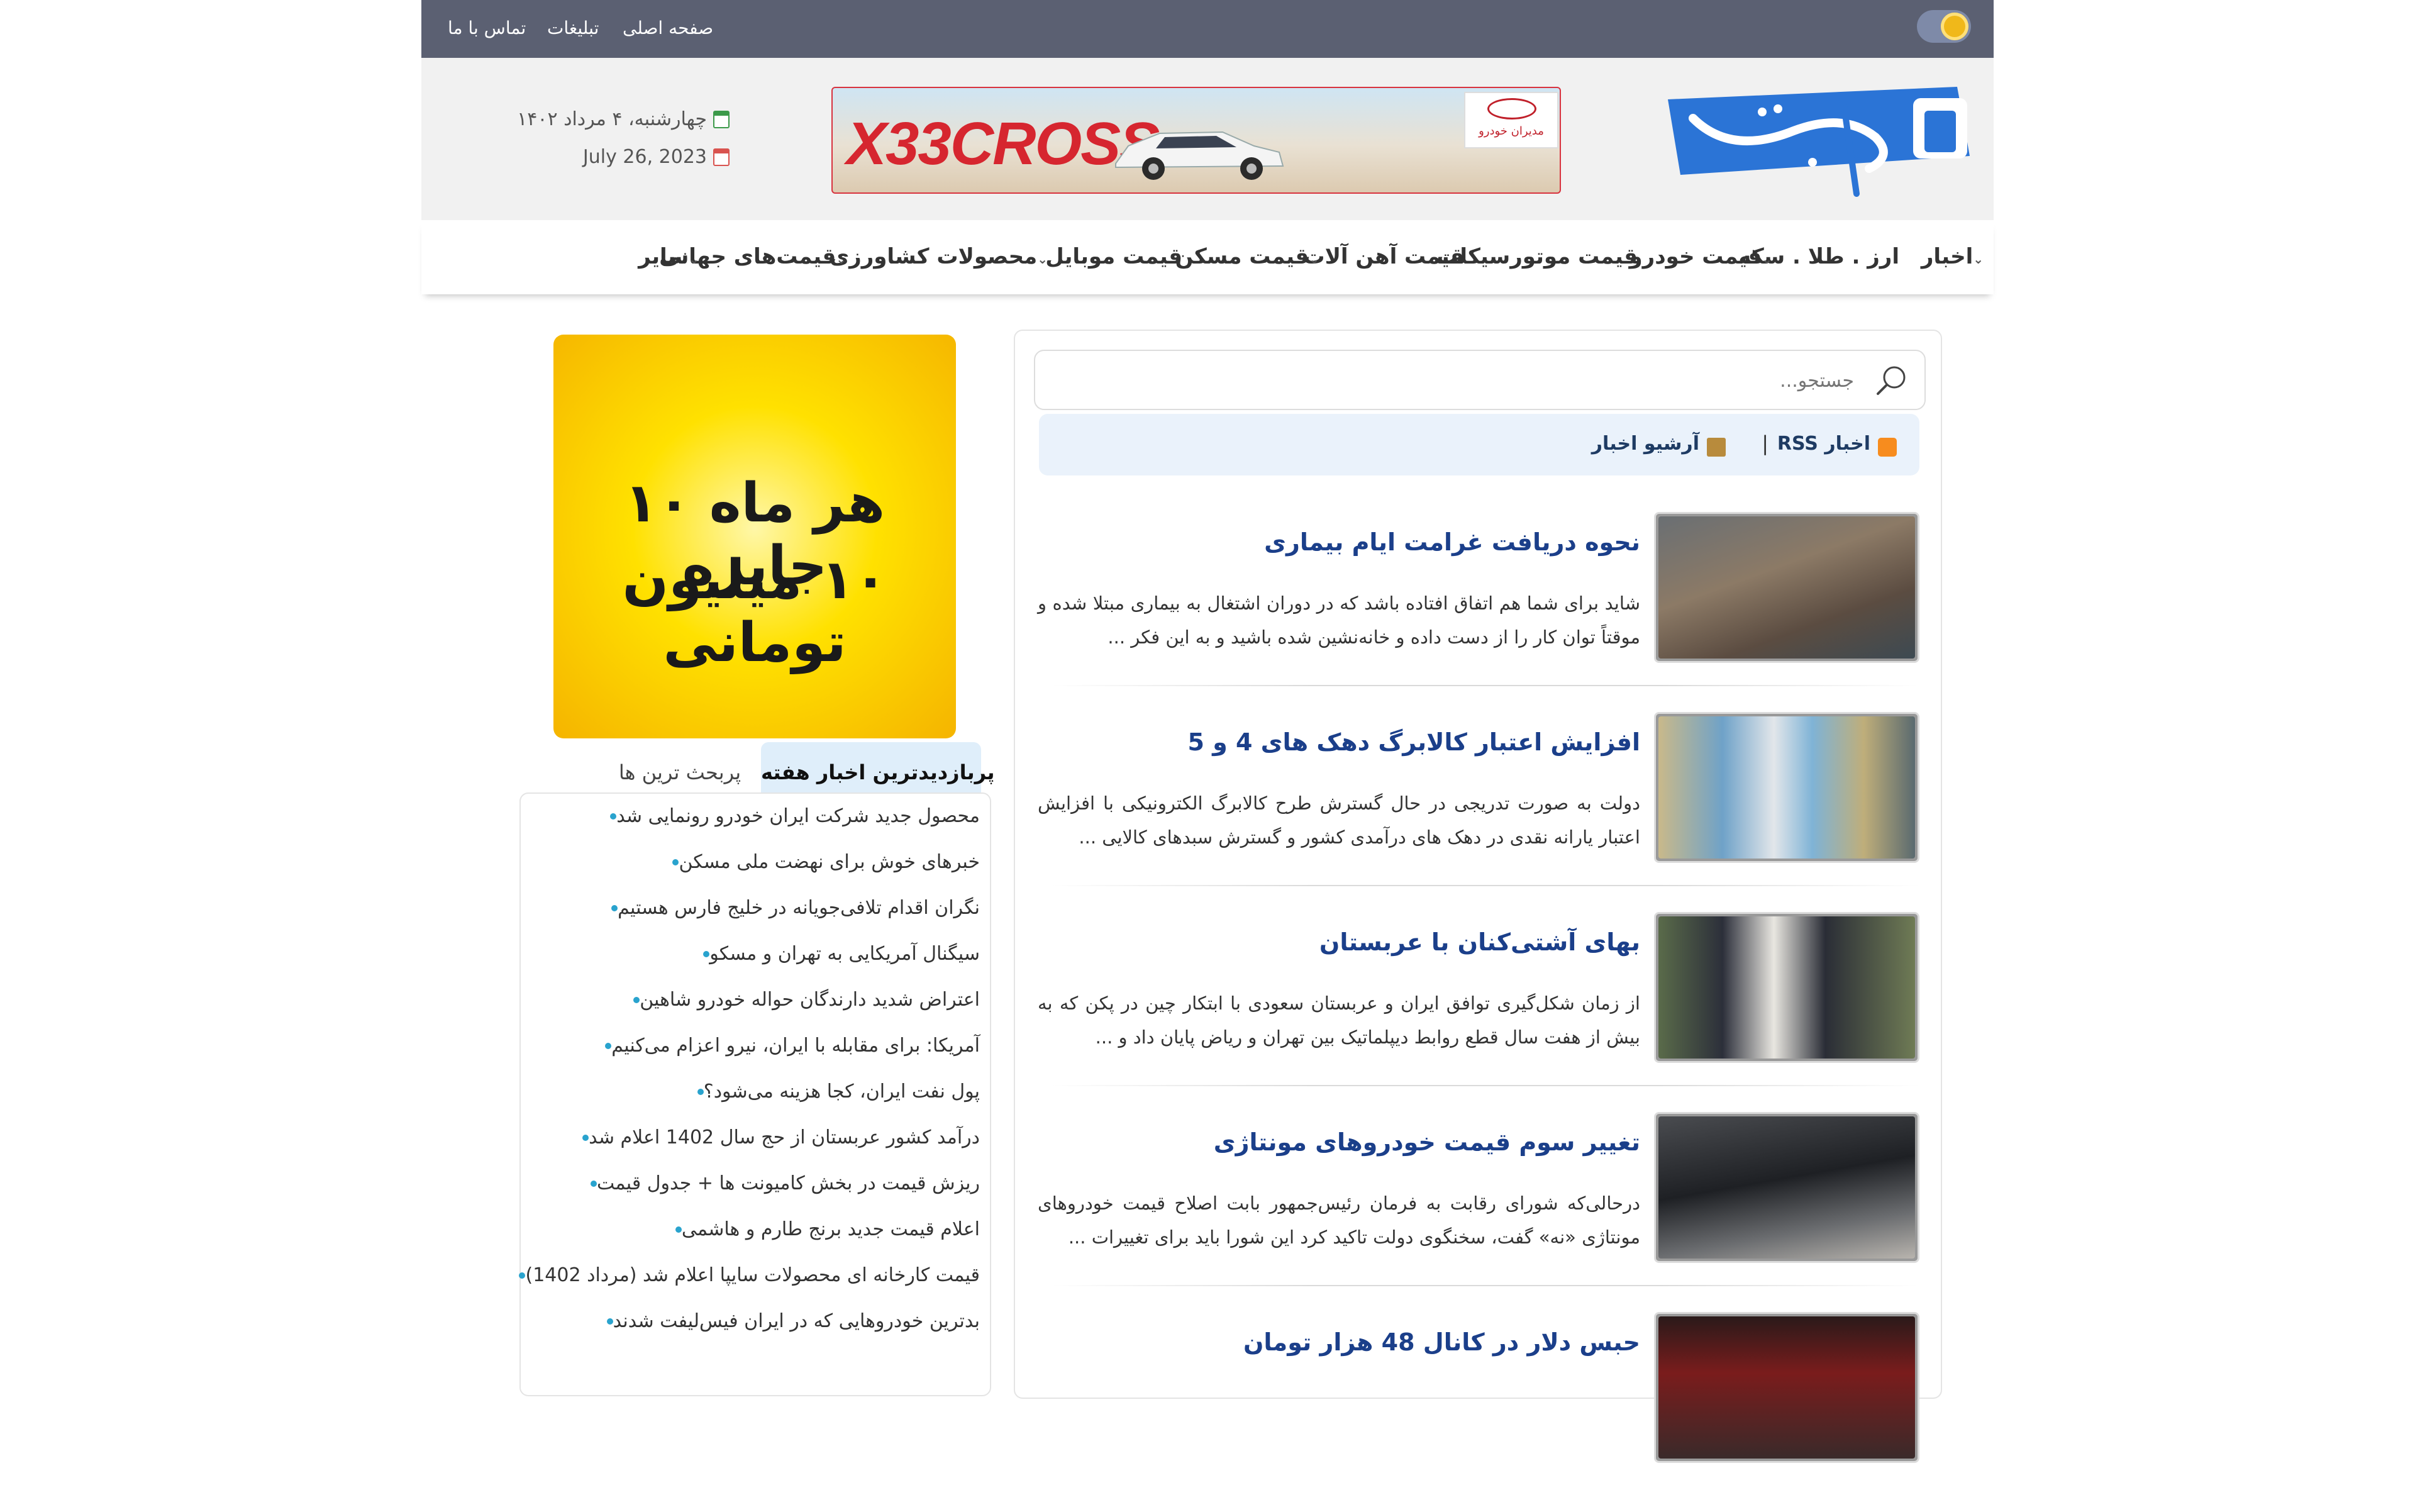  Describe the element at coordinates (1645, 444) in the screenshot. I see `archive-link: آرشیو اخبار` at that location.